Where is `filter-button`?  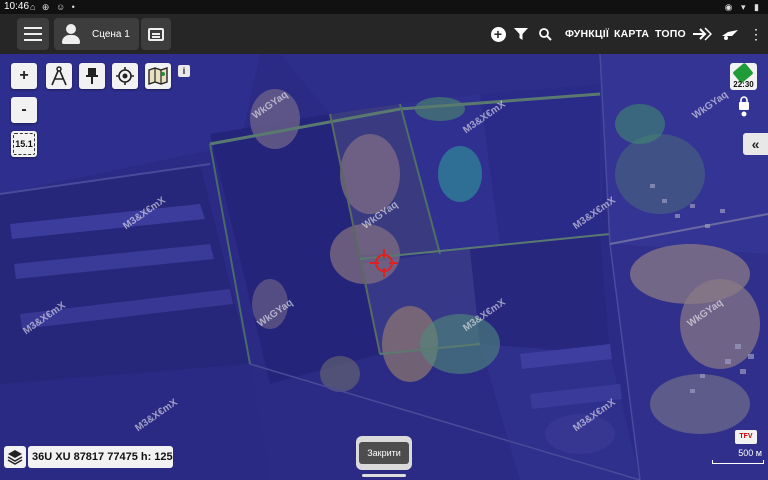
filter-button is located at coordinates (522, 34).